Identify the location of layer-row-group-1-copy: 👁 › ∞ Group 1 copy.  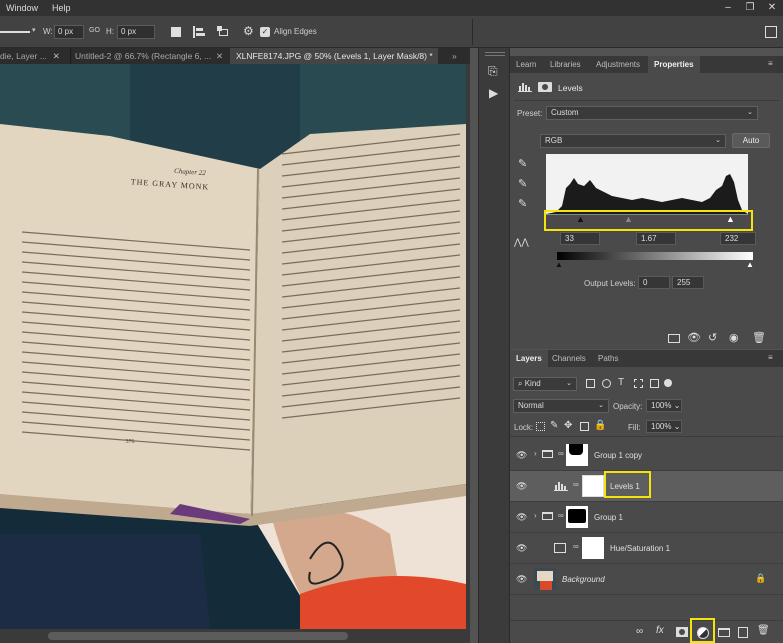
(646, 455).